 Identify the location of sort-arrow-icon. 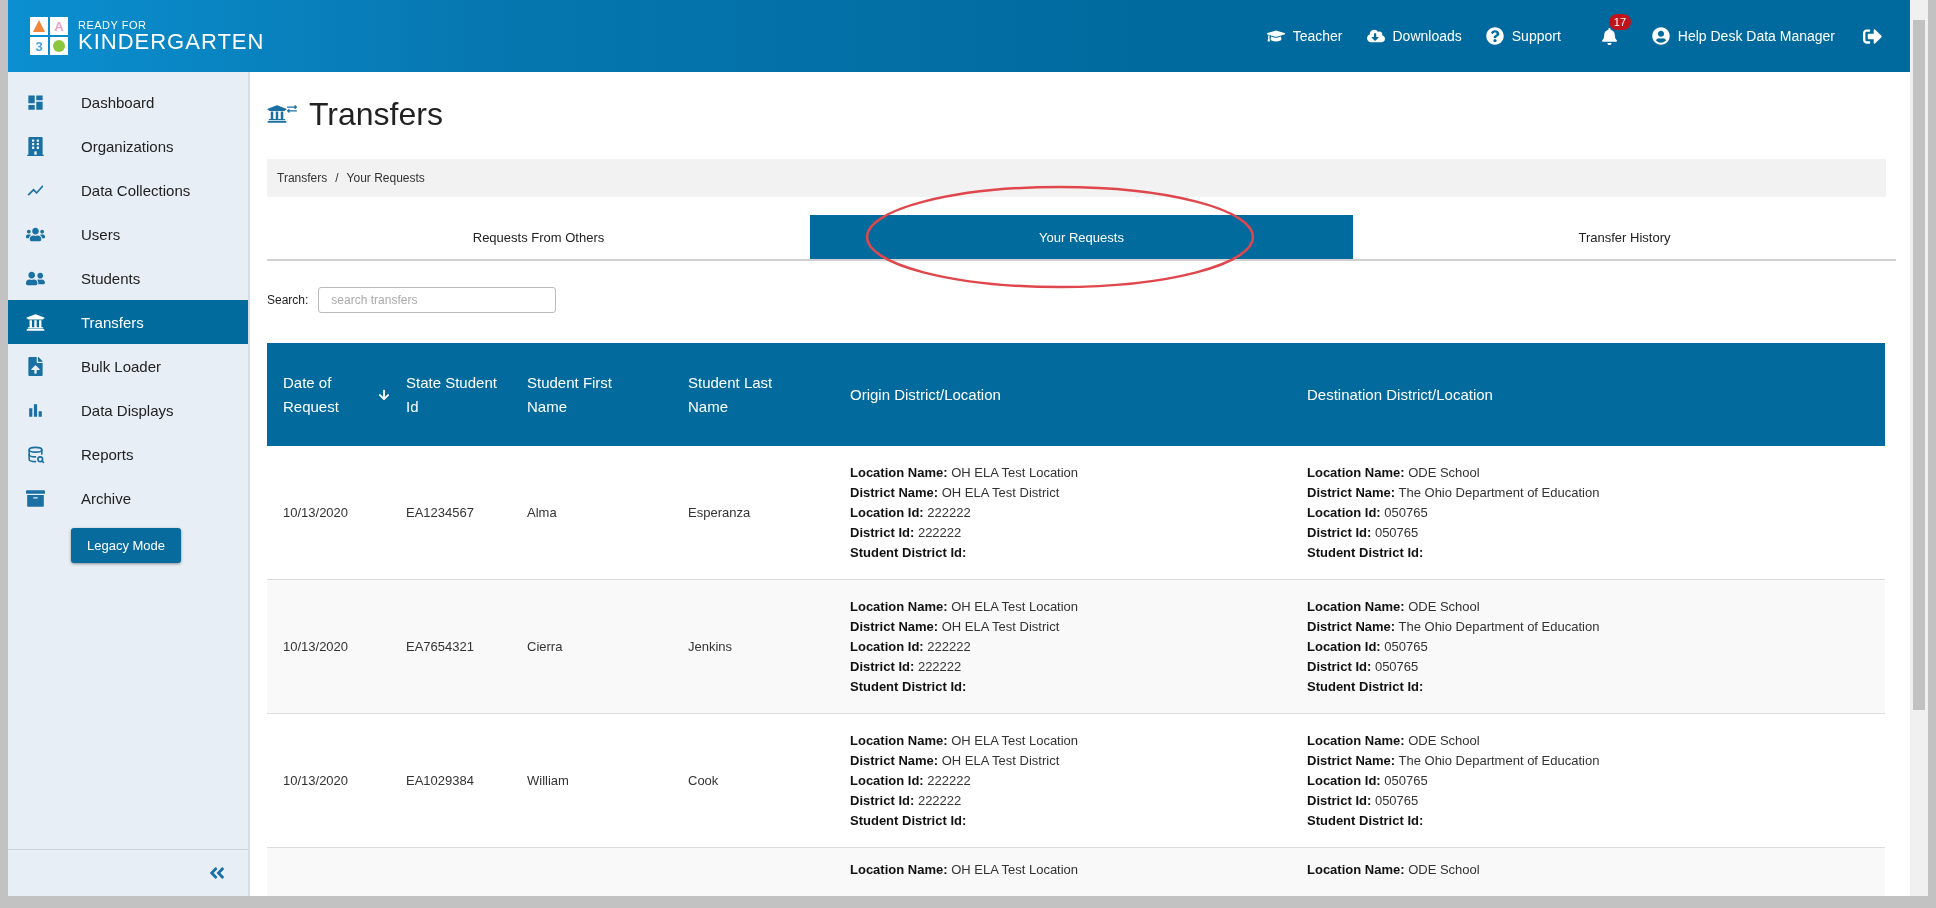
(384, 394).